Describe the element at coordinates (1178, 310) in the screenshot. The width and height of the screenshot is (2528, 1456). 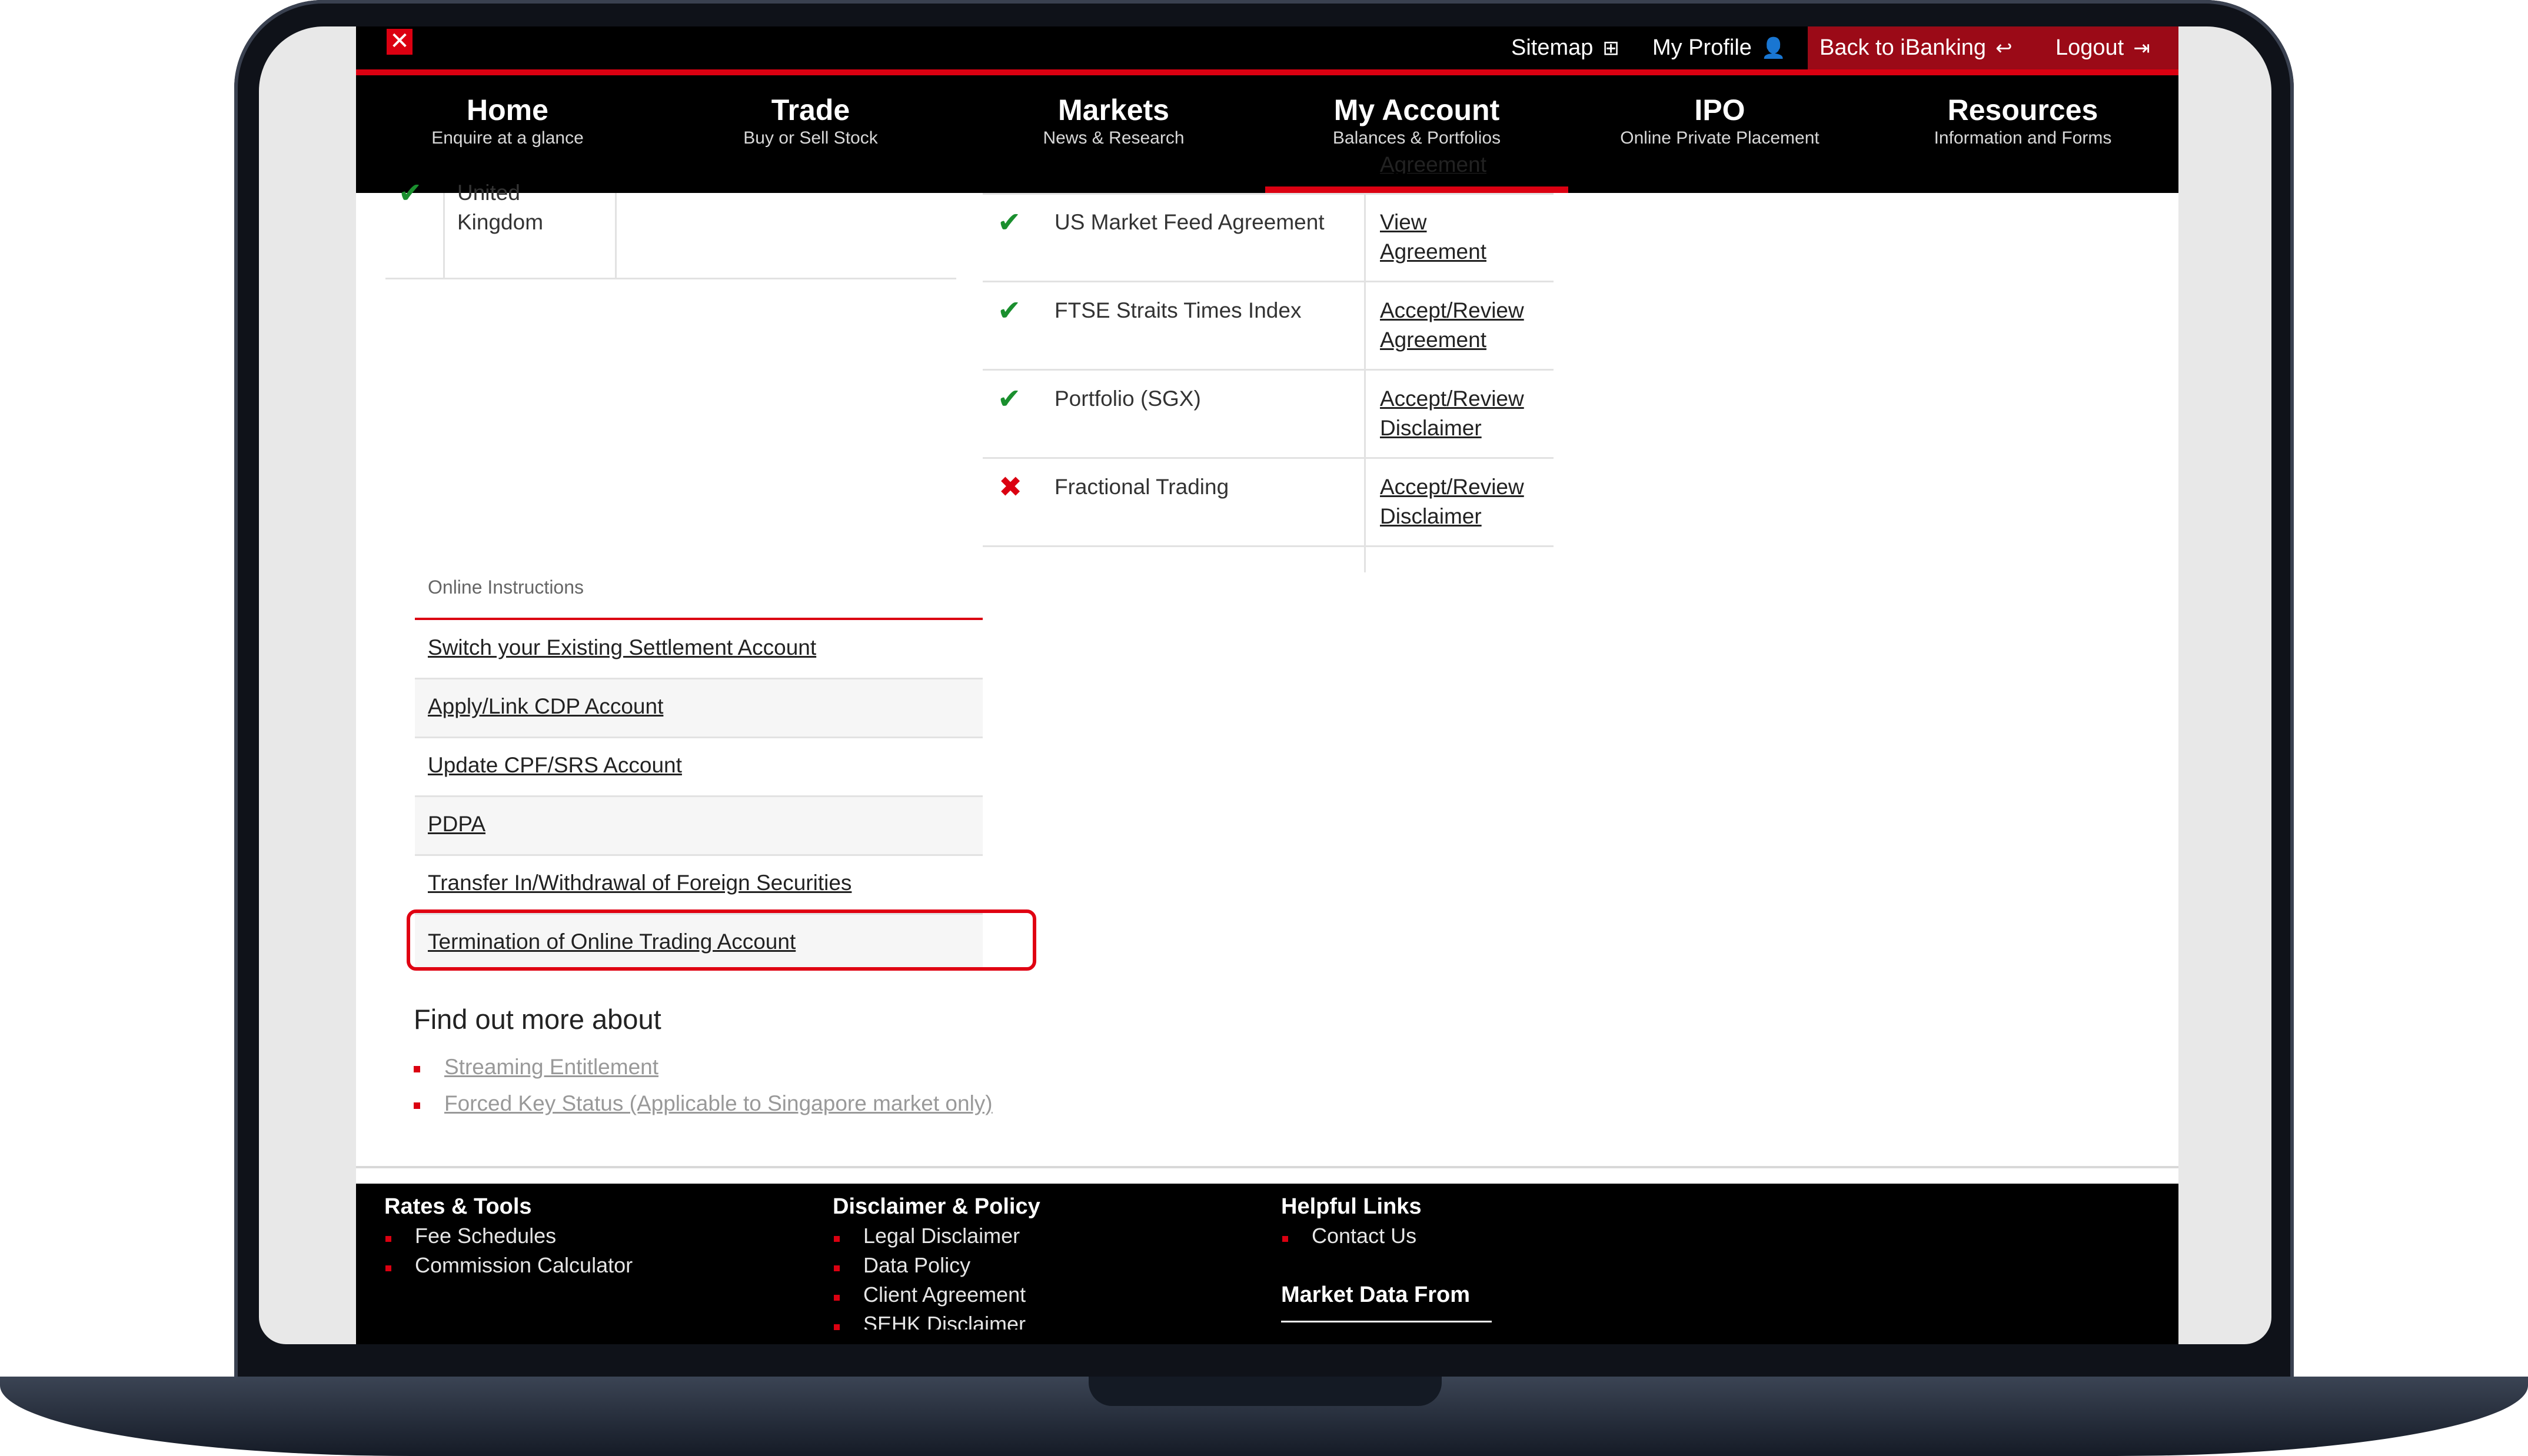
I see `agreement-name: FTSE Straits Times Index` at that location.